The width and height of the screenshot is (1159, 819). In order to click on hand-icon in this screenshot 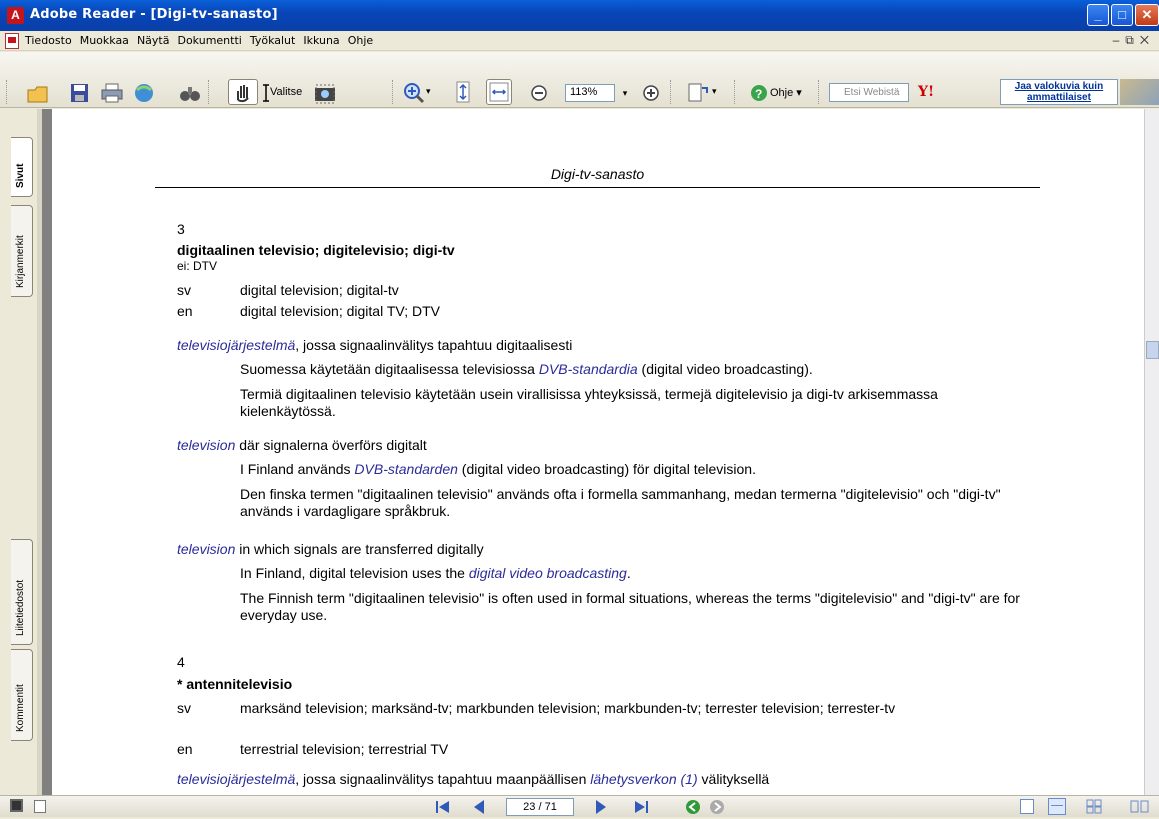, I will do `click(243, 94)`.